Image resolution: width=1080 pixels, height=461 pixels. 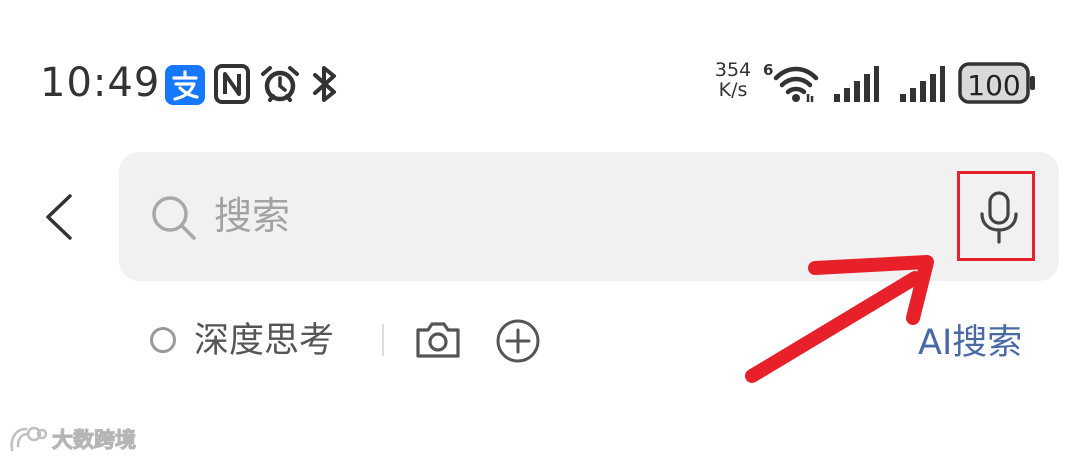 What do you see at coordinates (993, 85) in the screenshot?
I see `battery-level: 100` at bounding box center [993, 85].